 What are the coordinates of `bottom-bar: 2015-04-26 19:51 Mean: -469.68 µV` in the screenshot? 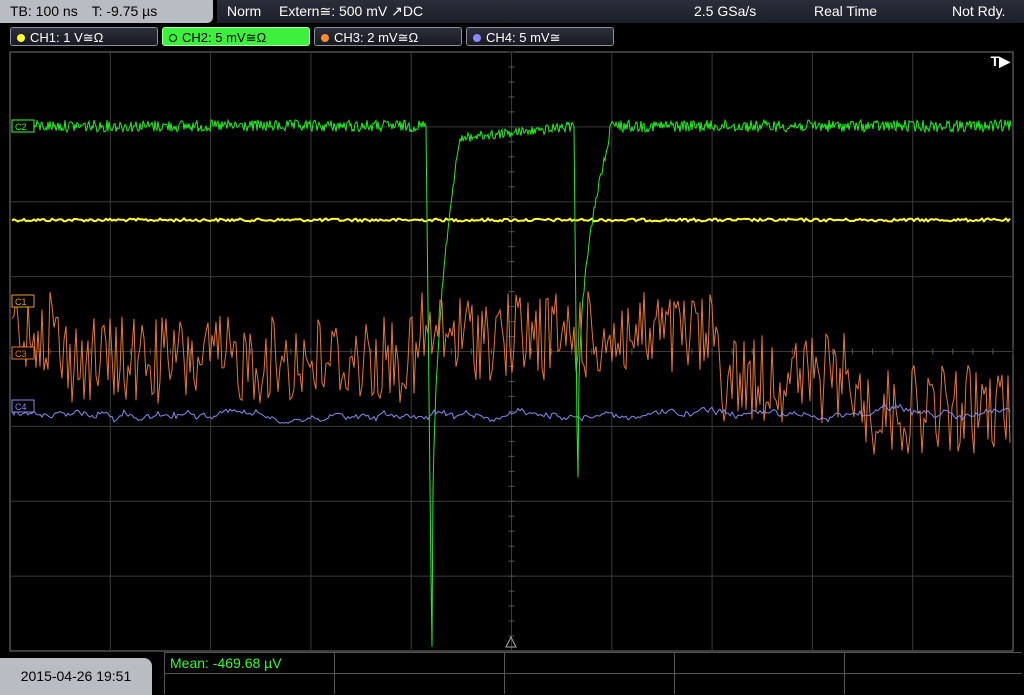 It's located at (512, 673).